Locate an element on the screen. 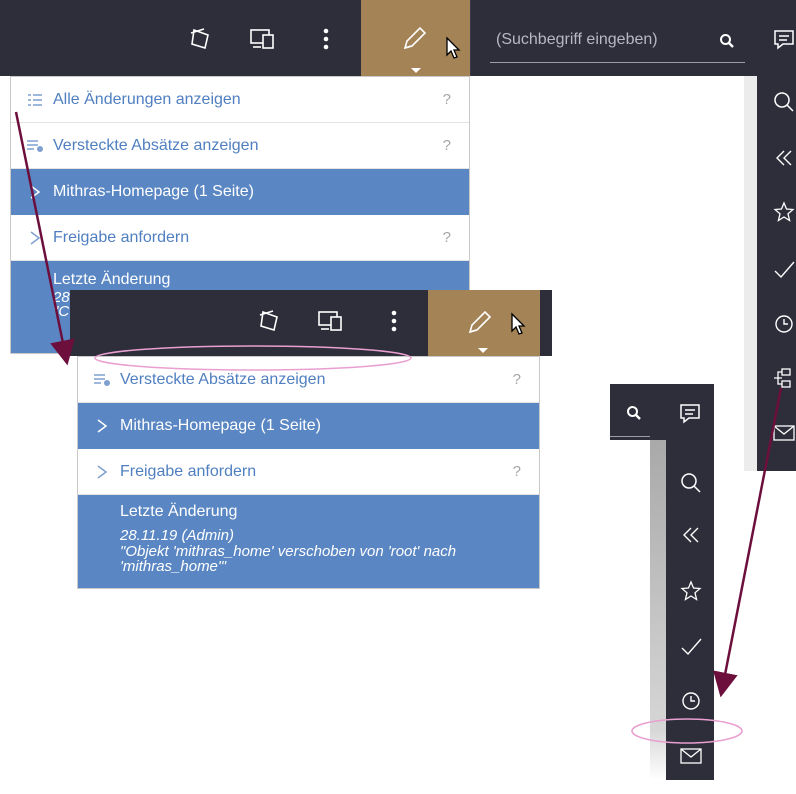  highlight-ellipse-sidebar is located at coordinates (687, 731).